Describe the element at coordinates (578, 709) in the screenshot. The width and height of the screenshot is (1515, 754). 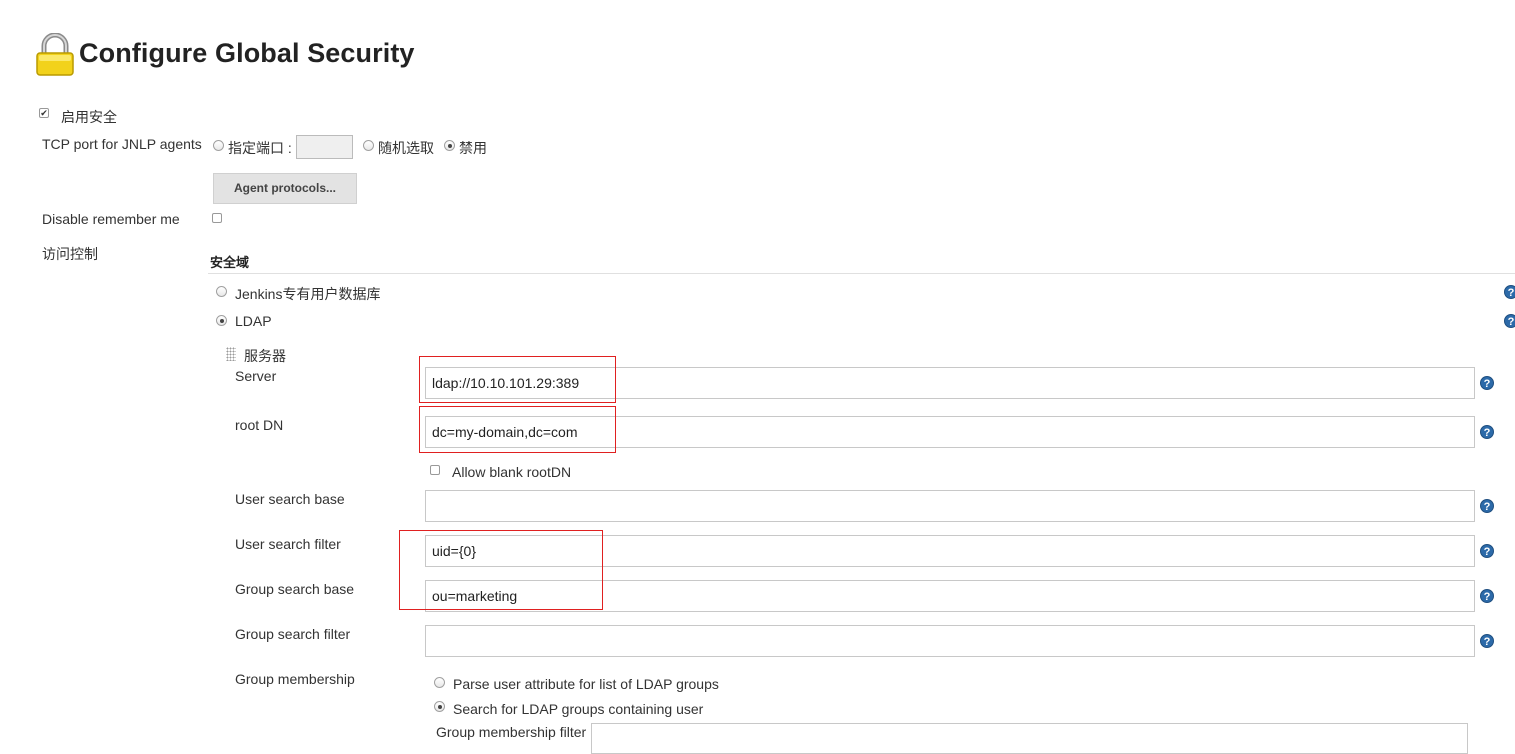
I see `membership-search-label: Search for LDAP groups containing user` at that location.